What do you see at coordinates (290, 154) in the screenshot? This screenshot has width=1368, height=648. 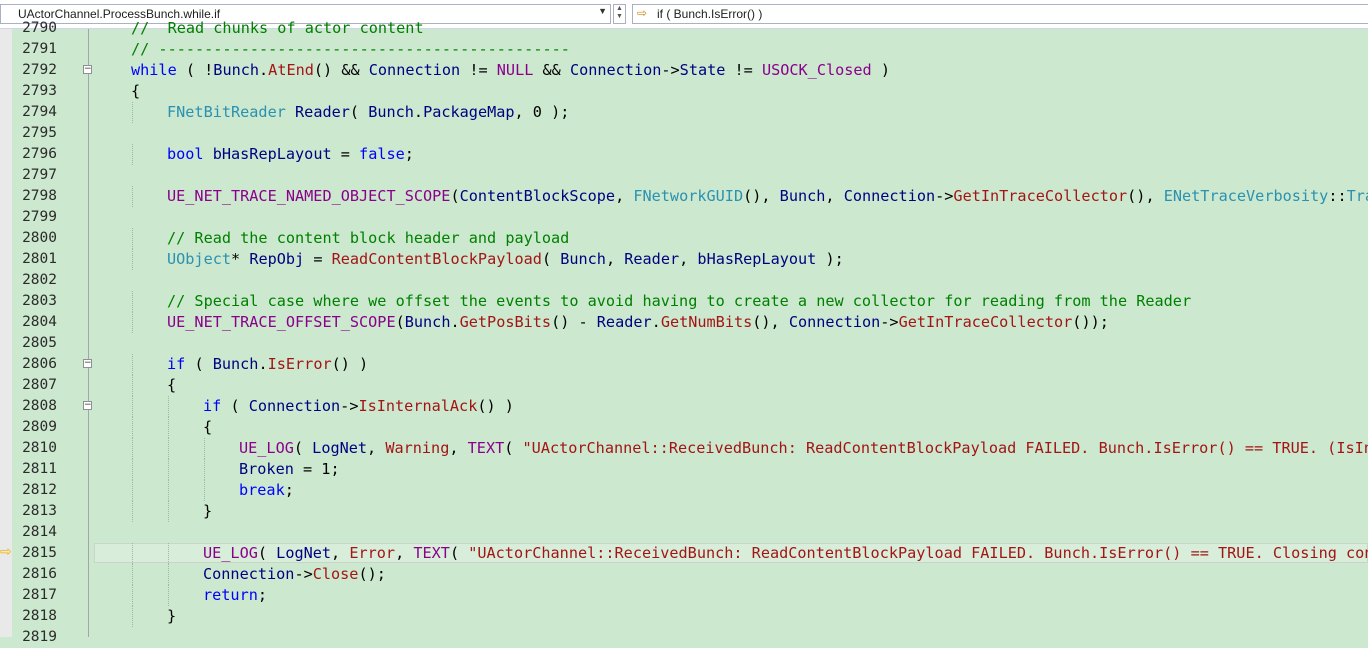 I see `code-text: bool bHasRepLayout = false;` at bounding box center [290, 154].